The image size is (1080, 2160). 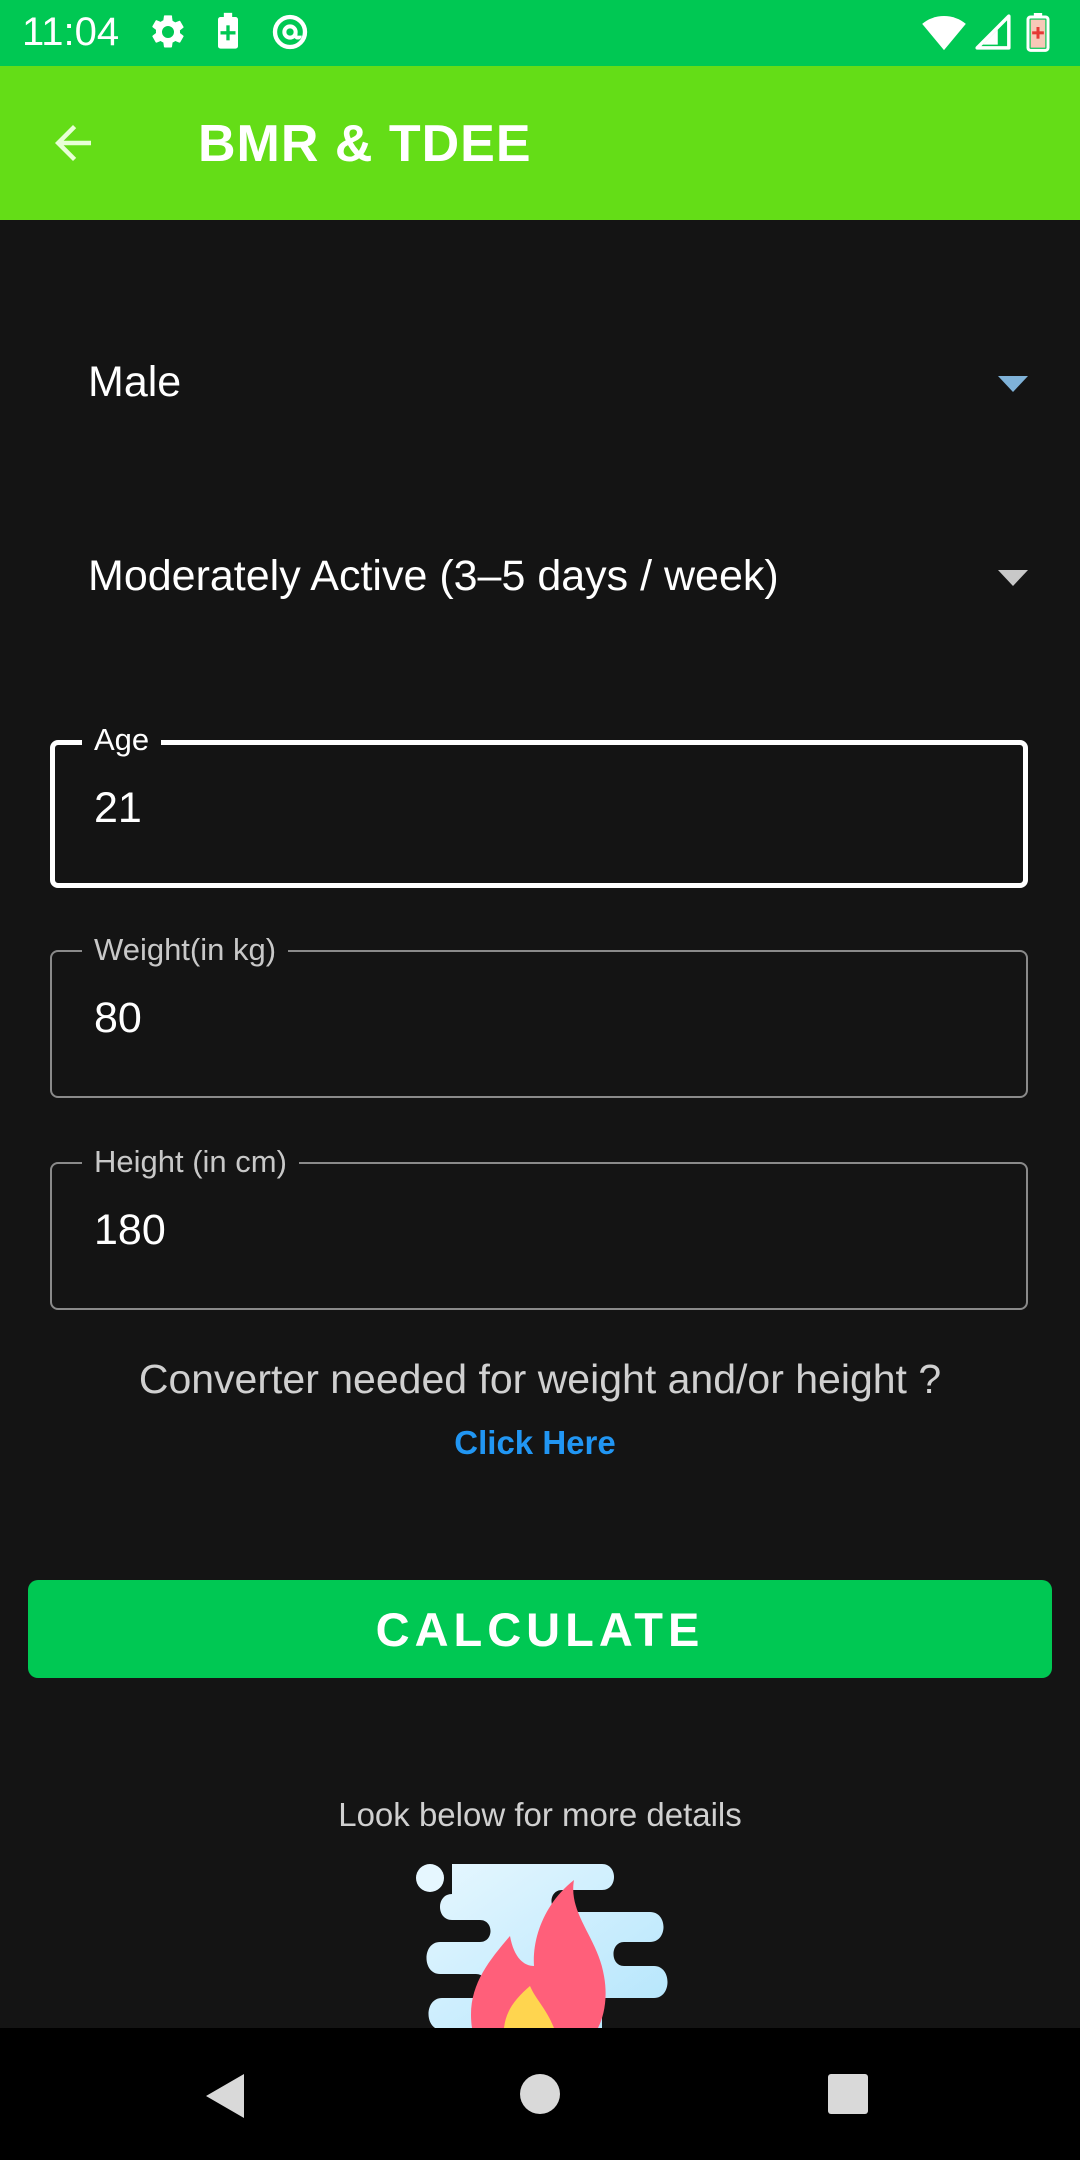 I want to click on weight-label: Weight(in kg), so click(x=185, y=950).